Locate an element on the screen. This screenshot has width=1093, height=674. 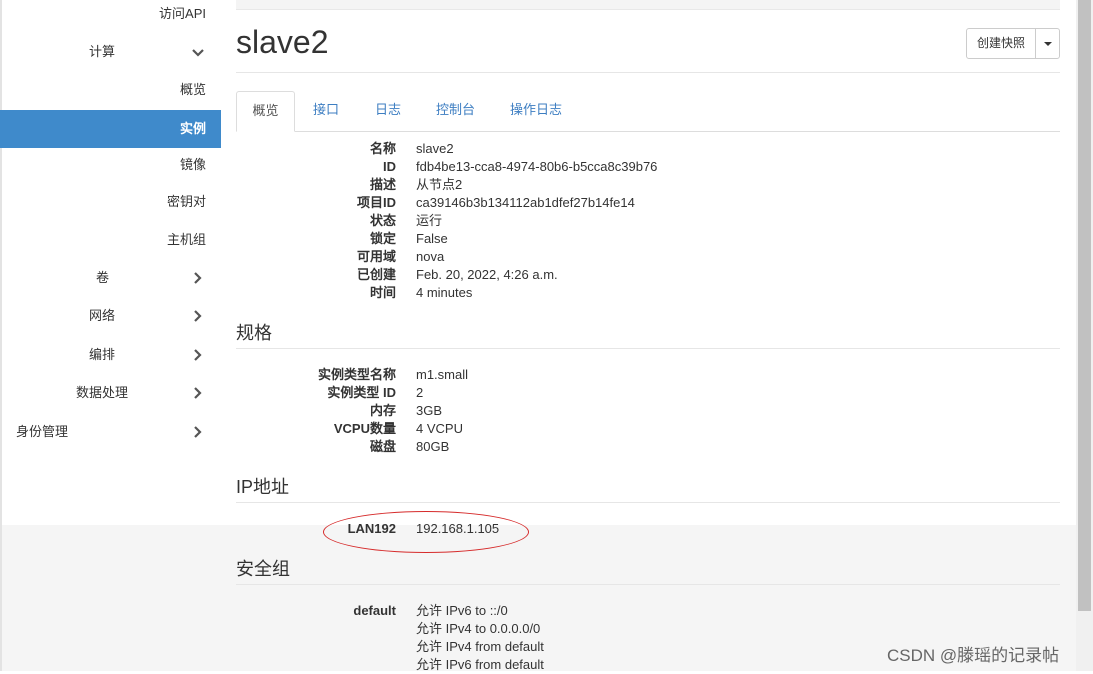
detail-label: 已创建 is located at coordinates (376, 274).